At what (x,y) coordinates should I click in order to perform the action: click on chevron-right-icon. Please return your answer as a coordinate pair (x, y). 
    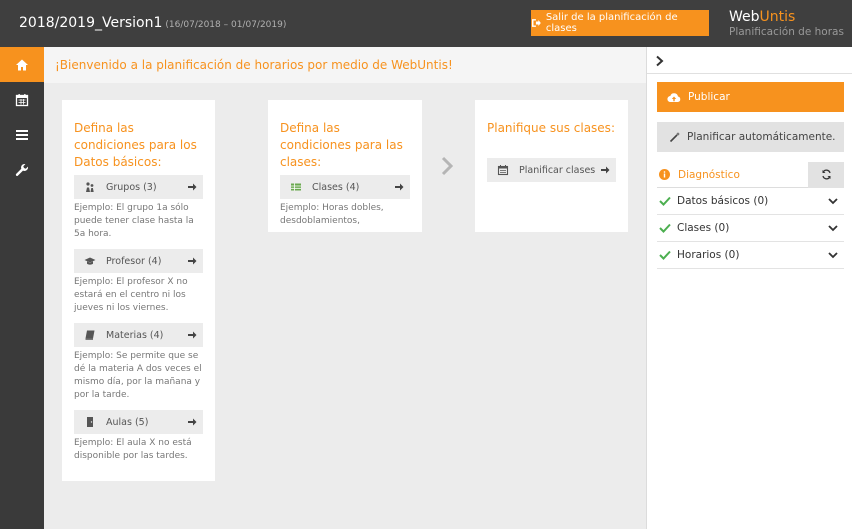
    Looking at the image, I should click on (447, 166).